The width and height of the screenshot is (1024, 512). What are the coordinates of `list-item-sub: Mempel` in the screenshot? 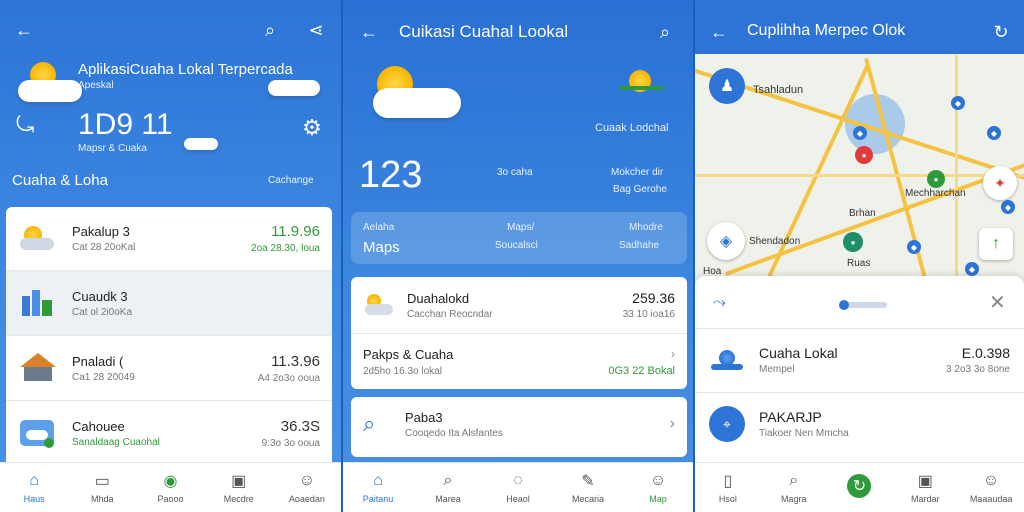 It's located at (777, 369).